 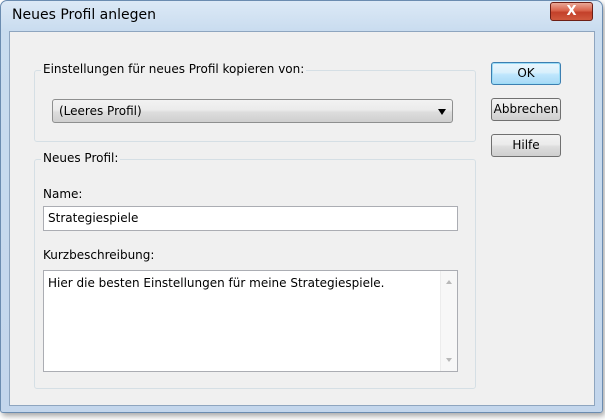 What do you see at coordinates (99, 255) in the screenshot?
I see `description-label: Kurzbeschreibung:` at bounding box center [99, 255].